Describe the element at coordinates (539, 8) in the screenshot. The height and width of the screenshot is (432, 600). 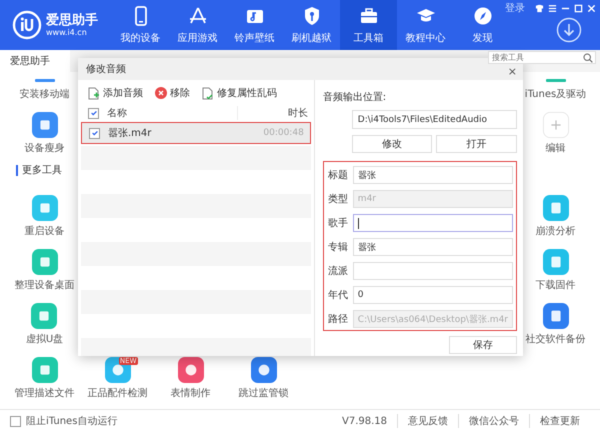
I see `skin-icon` at that location.